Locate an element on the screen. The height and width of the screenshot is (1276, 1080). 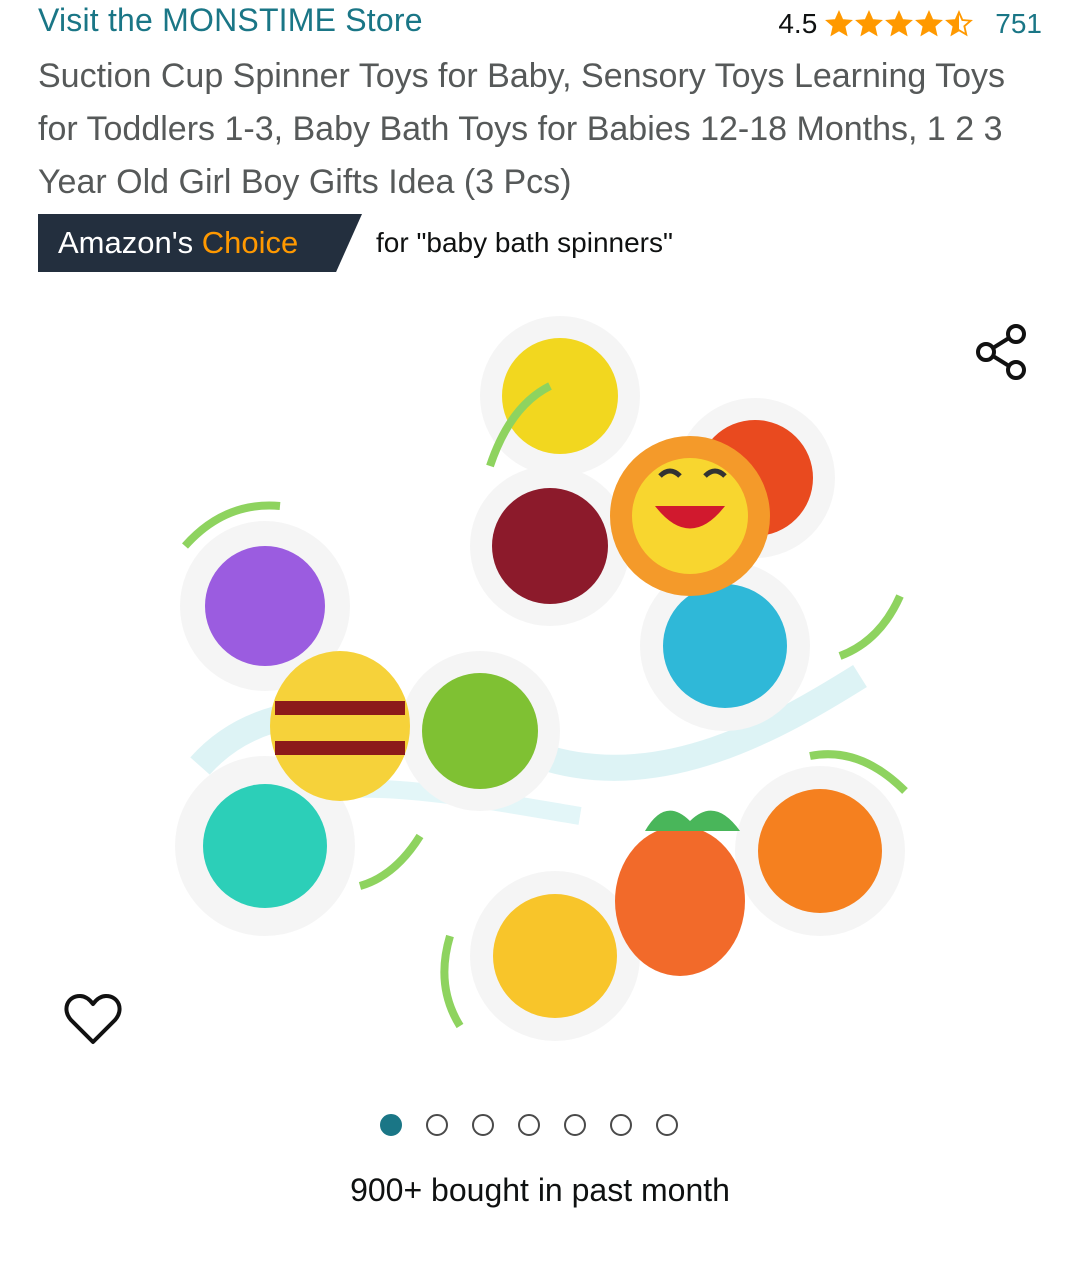
amazons-choice-row: Amazon's Choice for "baby bath spinners" is located at coordinates (355, 243).